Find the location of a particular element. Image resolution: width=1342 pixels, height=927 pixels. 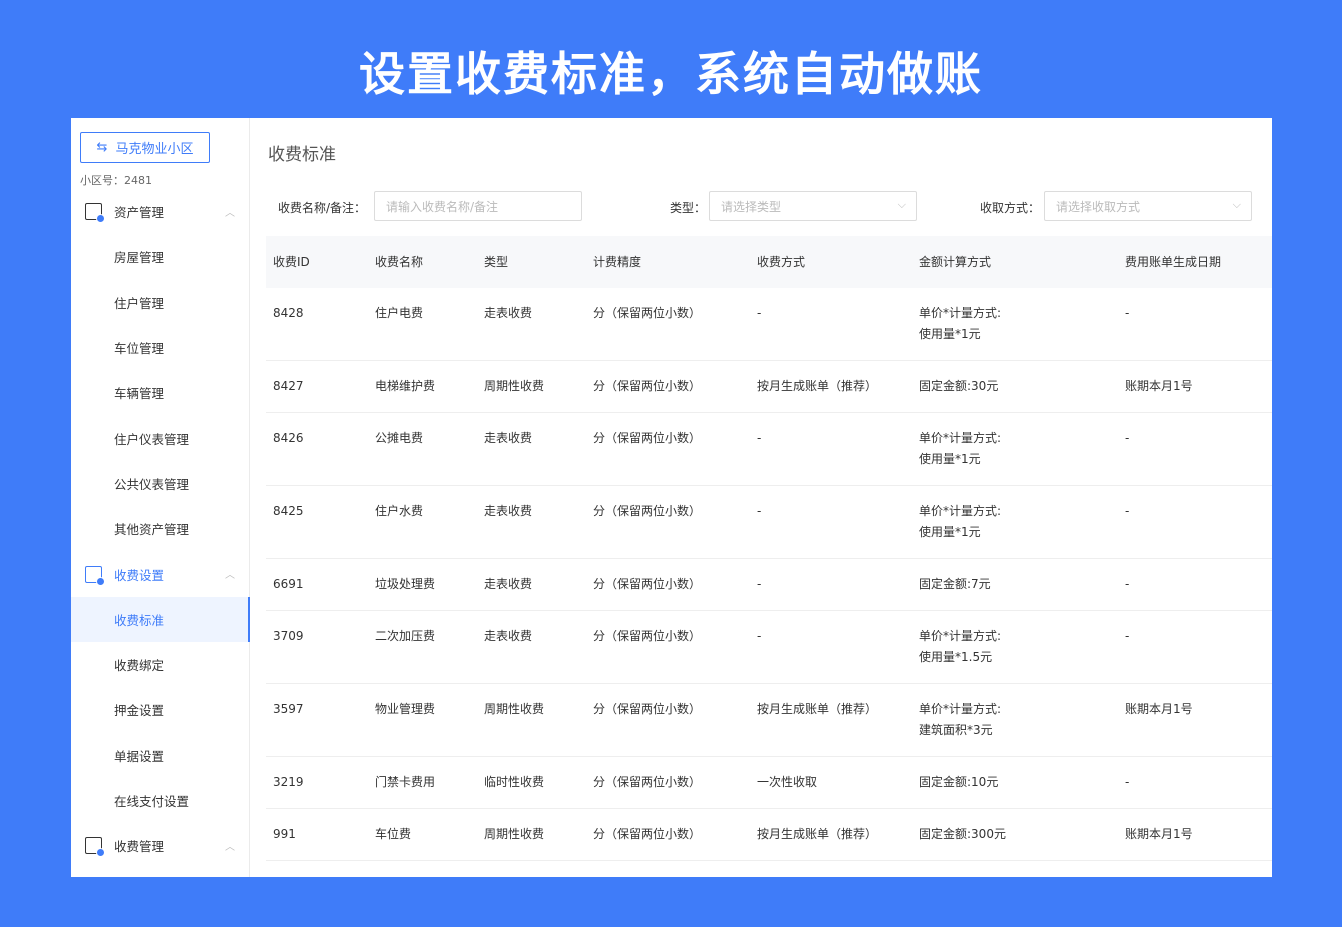

table-row: 8425 住户水费 走表收费 分（保留两位小数） - 单价*计量方式: 使用量*1元 - is located at coordinates (769, 522).